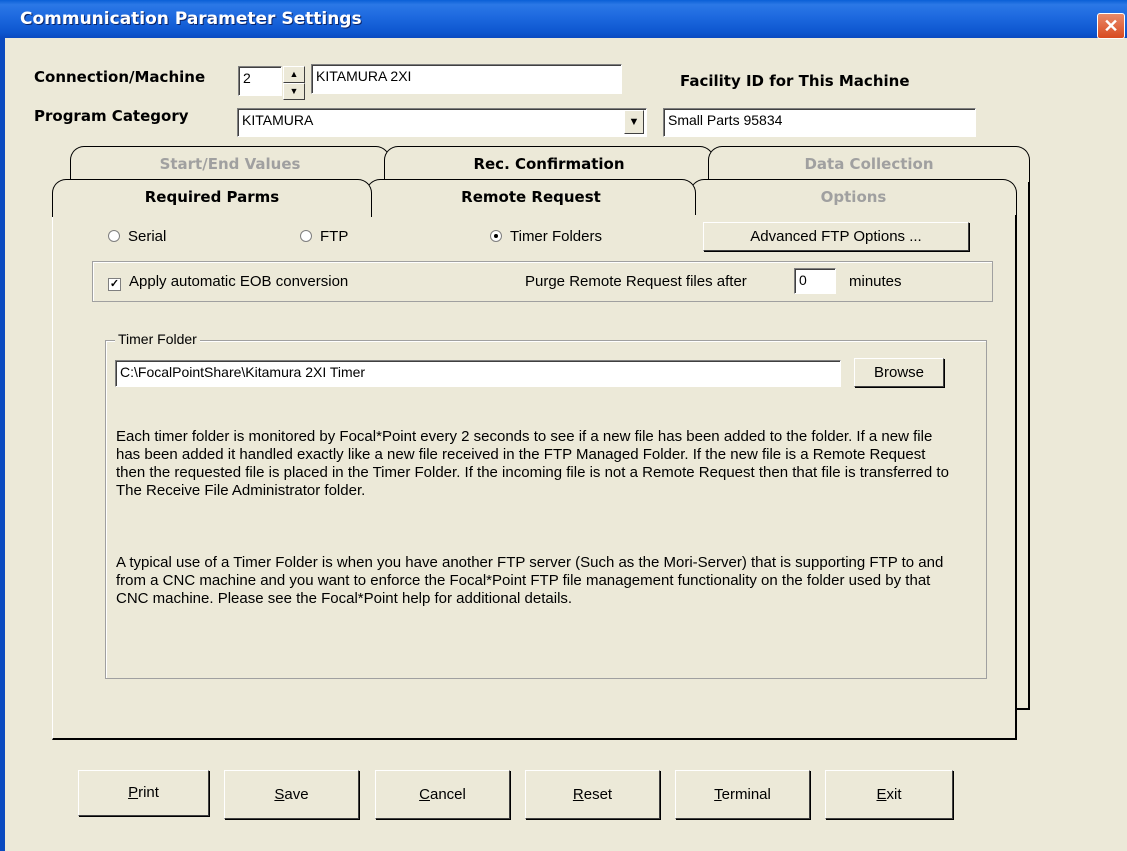 The height and width of the screenshot is (851, 1127). Describe the element at coordinates (478, 373) in the screenshot. I see `timer-folder-path-input: C:\FocalPointShare\Kitamura 2XI Timer` at that location.